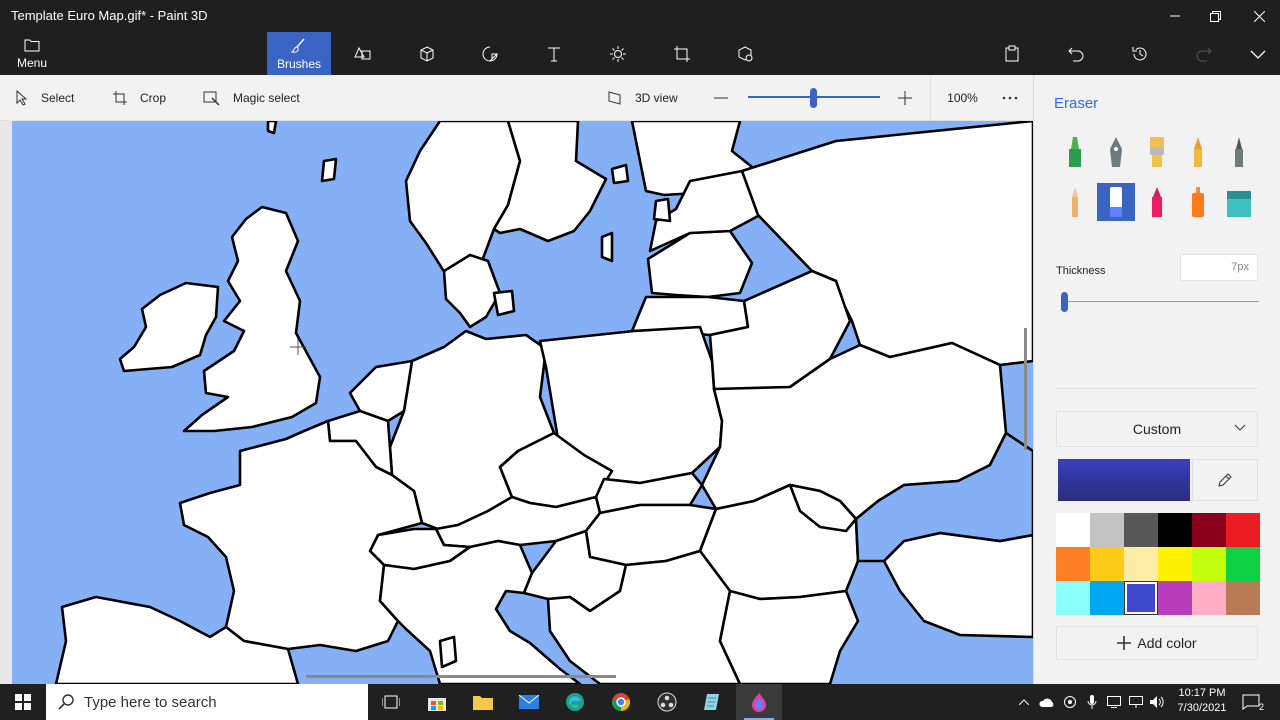 This screenshot has width=1280, height=720. I want to click on display-tray, so click(1114, 702).